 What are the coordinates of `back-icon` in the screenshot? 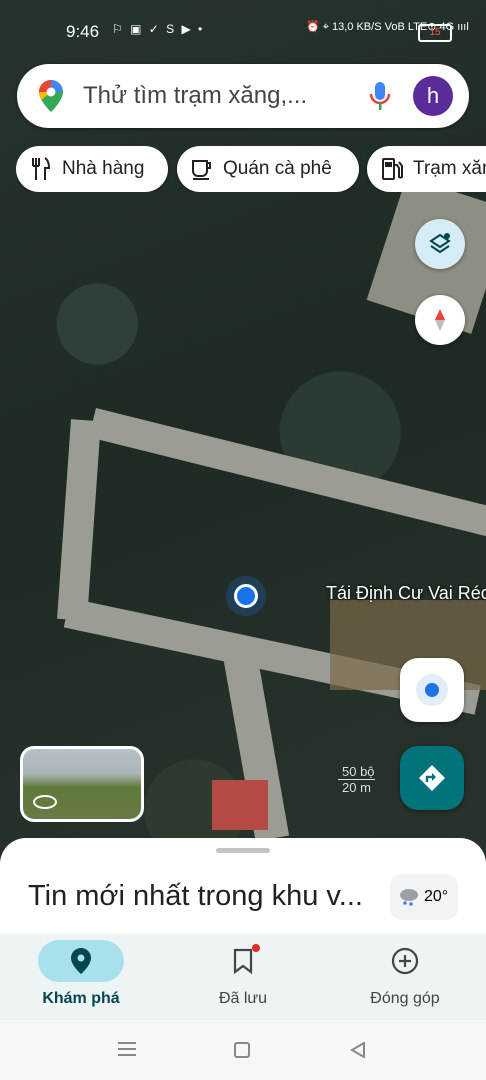 It's located at (358, 1050).